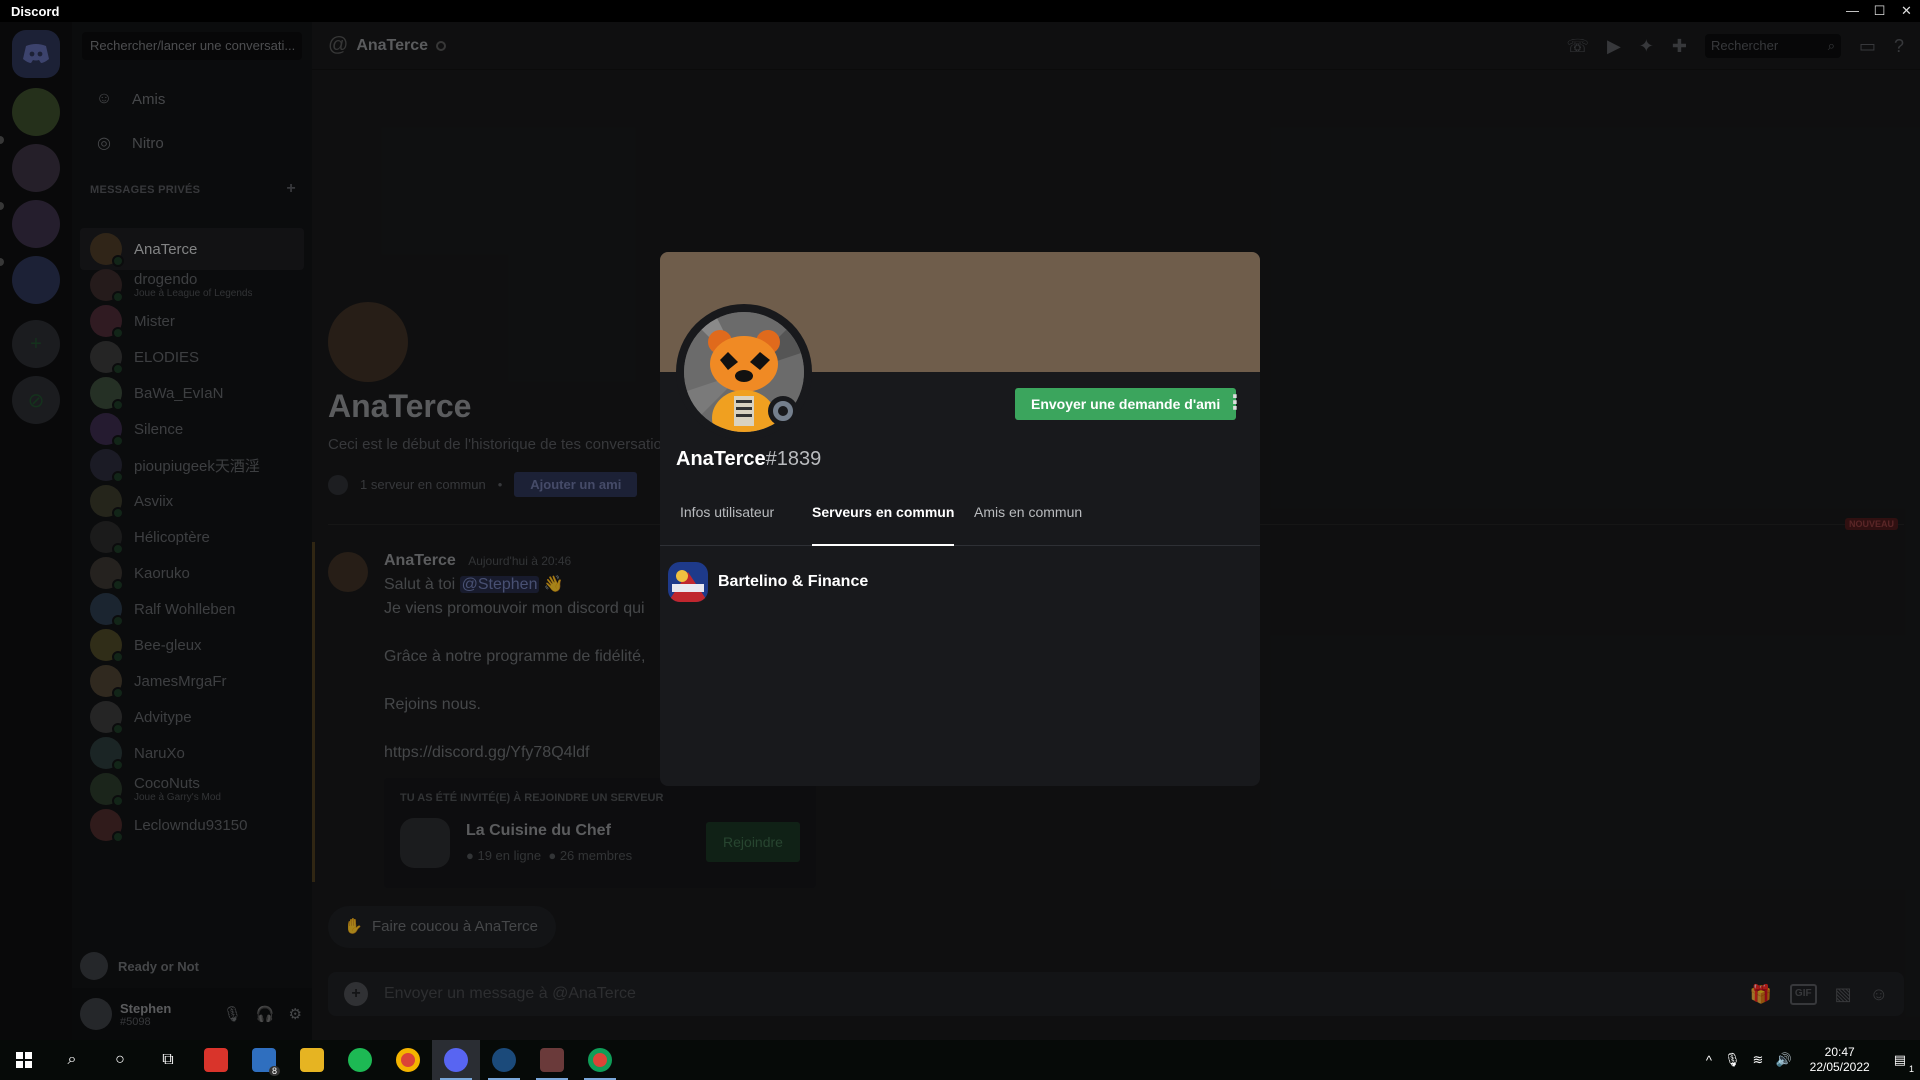 The image size is (1920, 1080). I want to click on steam-icon, so click(504, 1060).